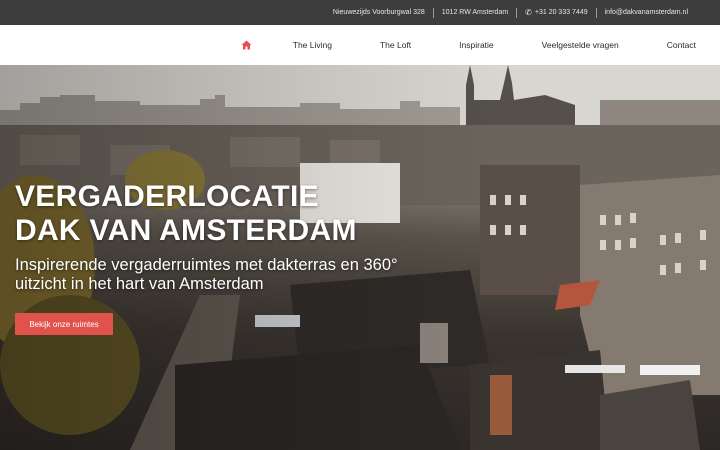  I want to click on phone-icon: ✆, so click(528, 12).